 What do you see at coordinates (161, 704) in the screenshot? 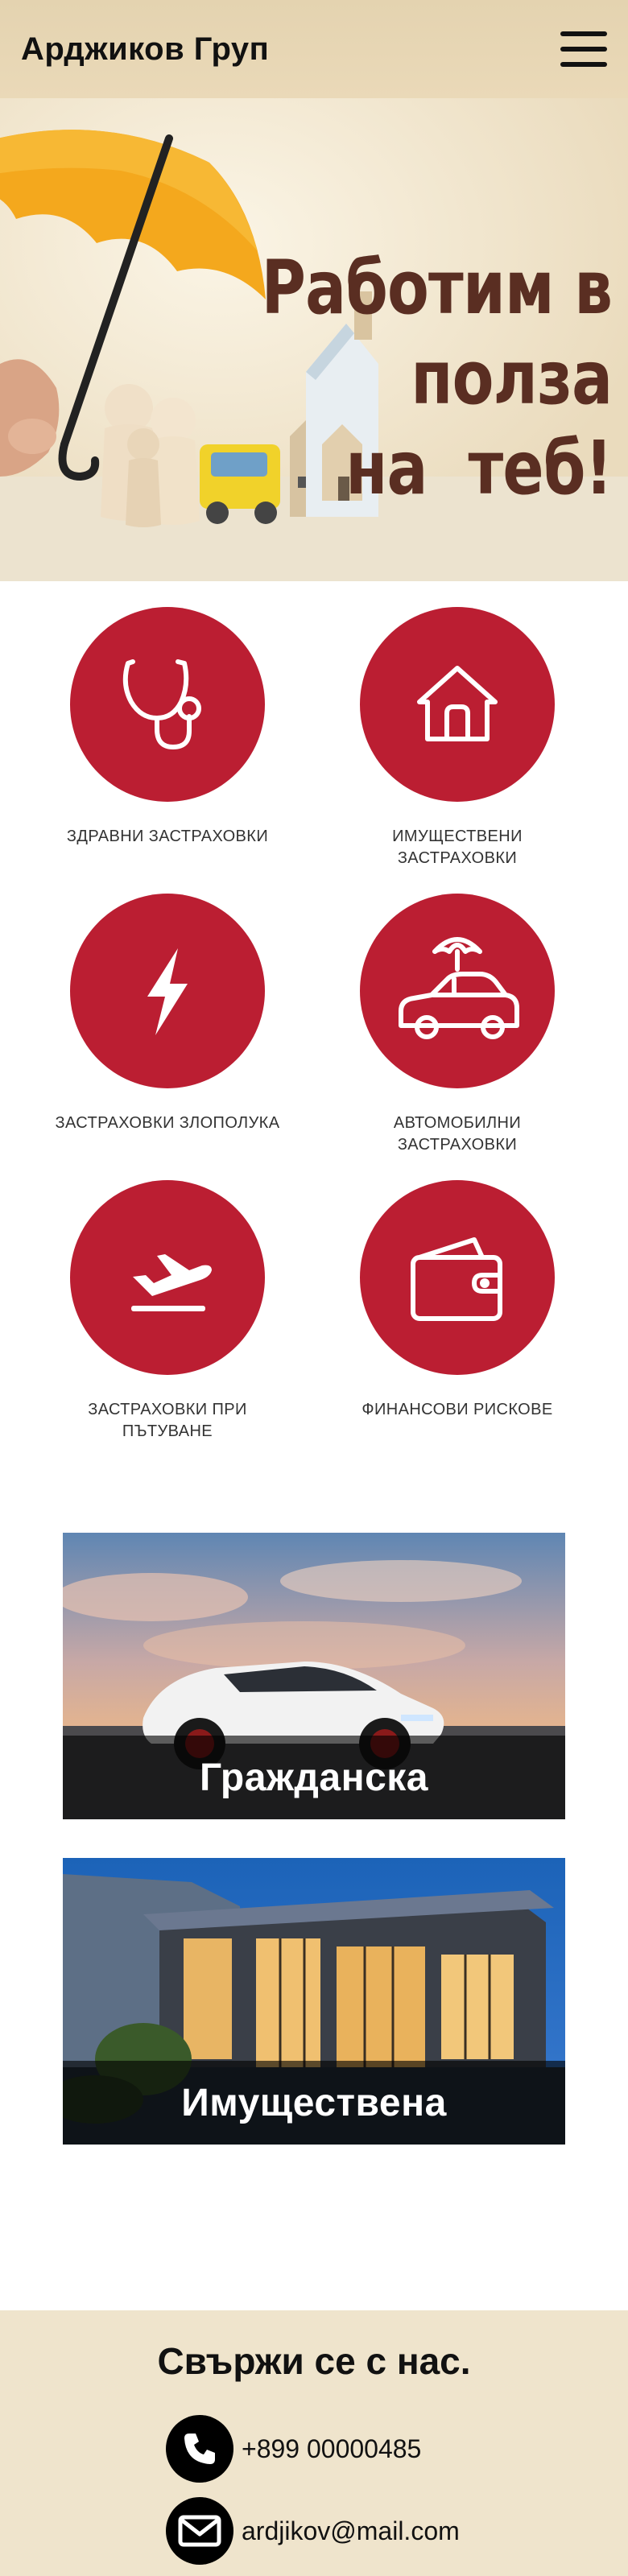
I see `stethoscope-icon` at bounding box center [161, 704].